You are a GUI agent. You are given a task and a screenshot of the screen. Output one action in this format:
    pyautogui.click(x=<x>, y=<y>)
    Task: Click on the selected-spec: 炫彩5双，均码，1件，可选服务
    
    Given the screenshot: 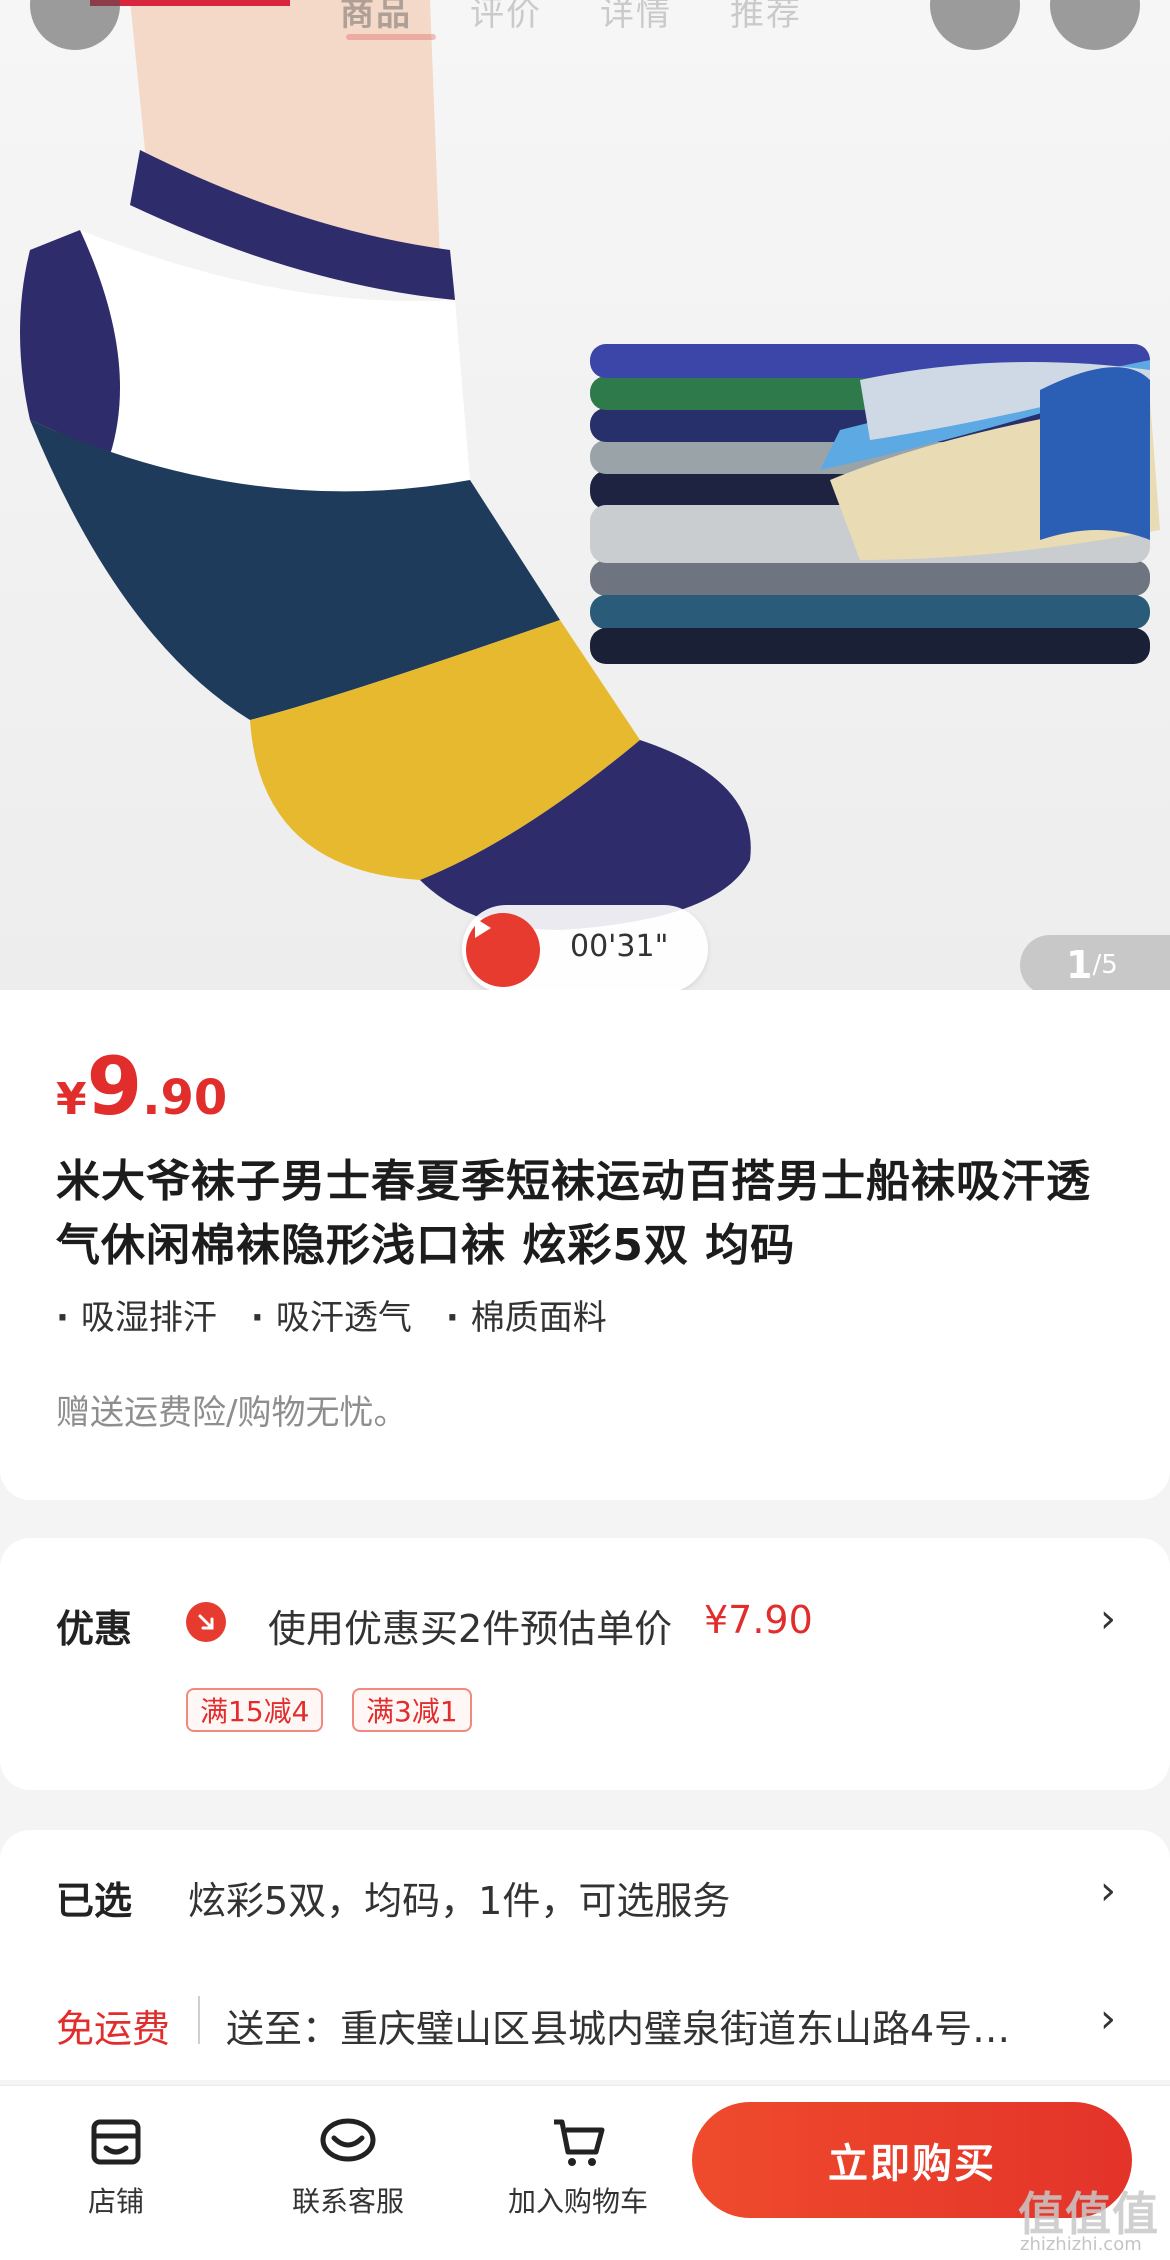 What is the action you would take?
    pyautogui.click(x=459, y=1897)
    